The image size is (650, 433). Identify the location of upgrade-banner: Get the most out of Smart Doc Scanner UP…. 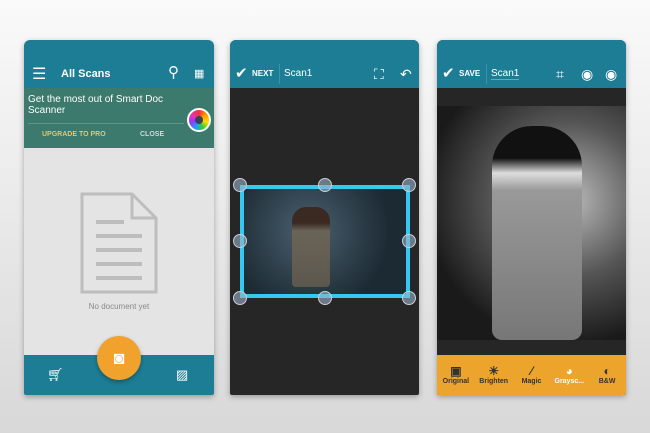
(119, 118).